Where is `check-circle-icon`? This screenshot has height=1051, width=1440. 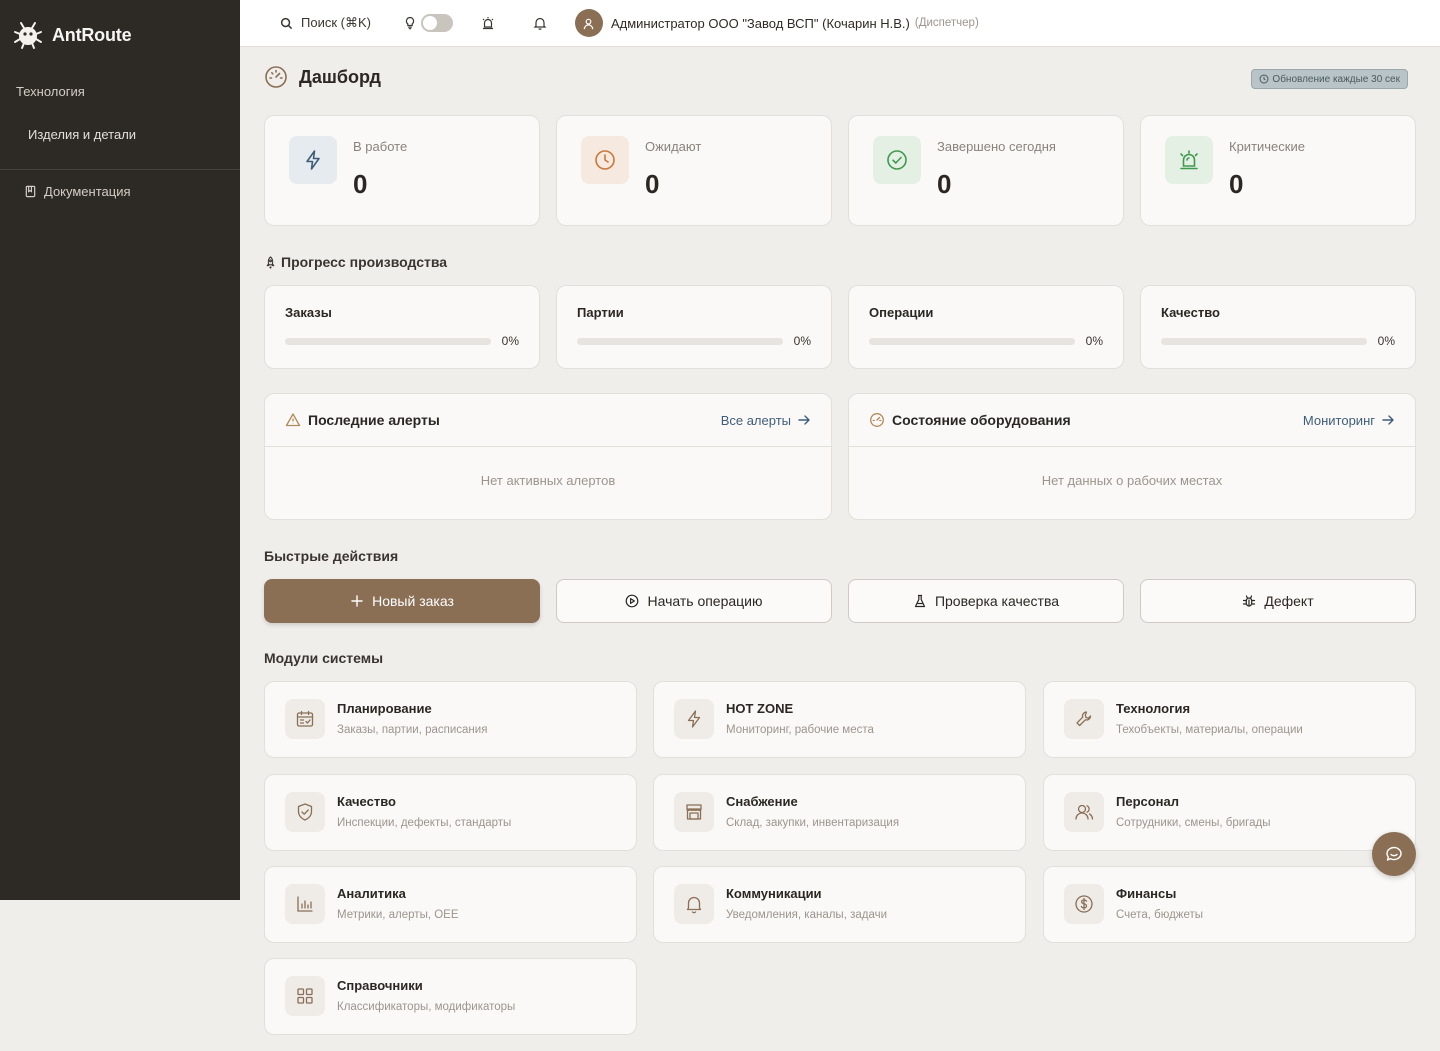
check-circle-icon is located at coordinates (897, 160).